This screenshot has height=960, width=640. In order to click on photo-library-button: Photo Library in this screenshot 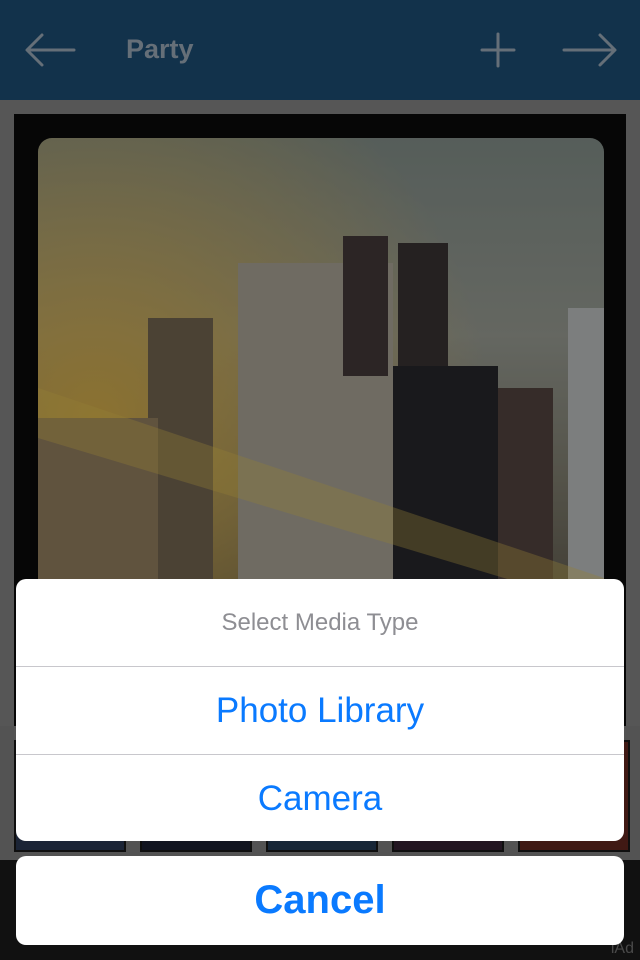, I will do `click(320, 710)`.